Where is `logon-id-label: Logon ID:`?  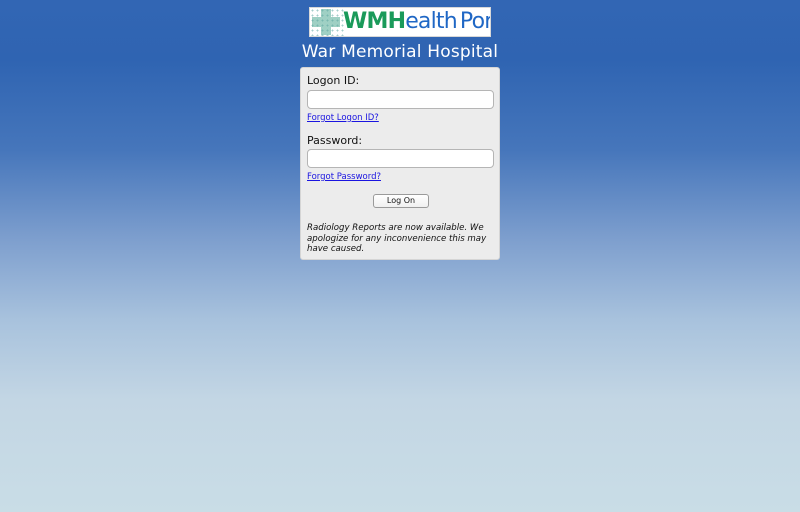
logon-id-label: Logon ID: is located at coordinates (333, 80).